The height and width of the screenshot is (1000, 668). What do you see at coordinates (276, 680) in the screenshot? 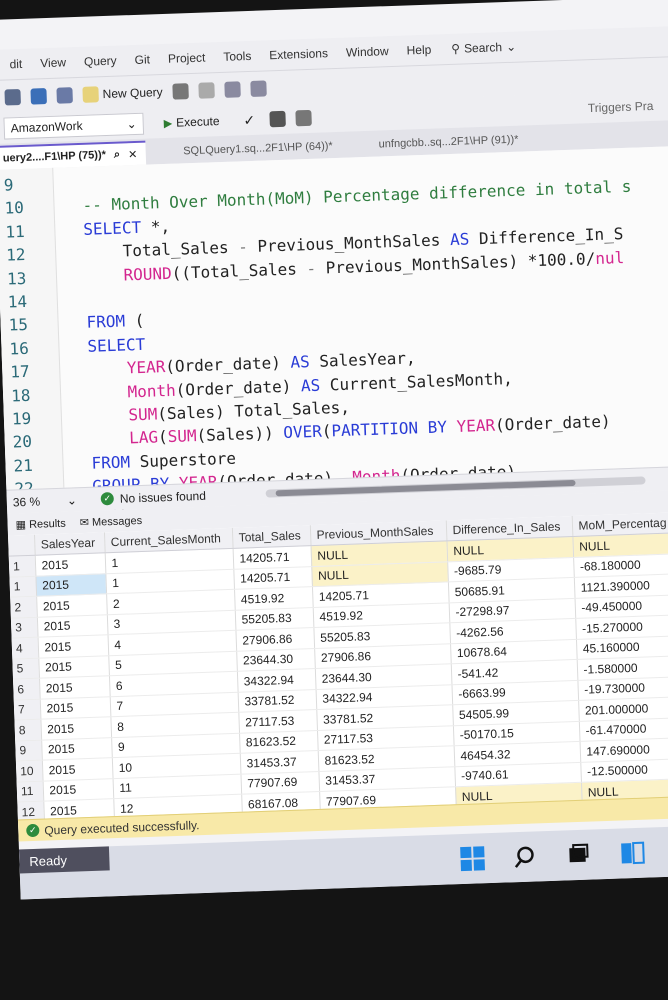
I see `grid-cell: 34322.94` at bounding box center [276, 680].